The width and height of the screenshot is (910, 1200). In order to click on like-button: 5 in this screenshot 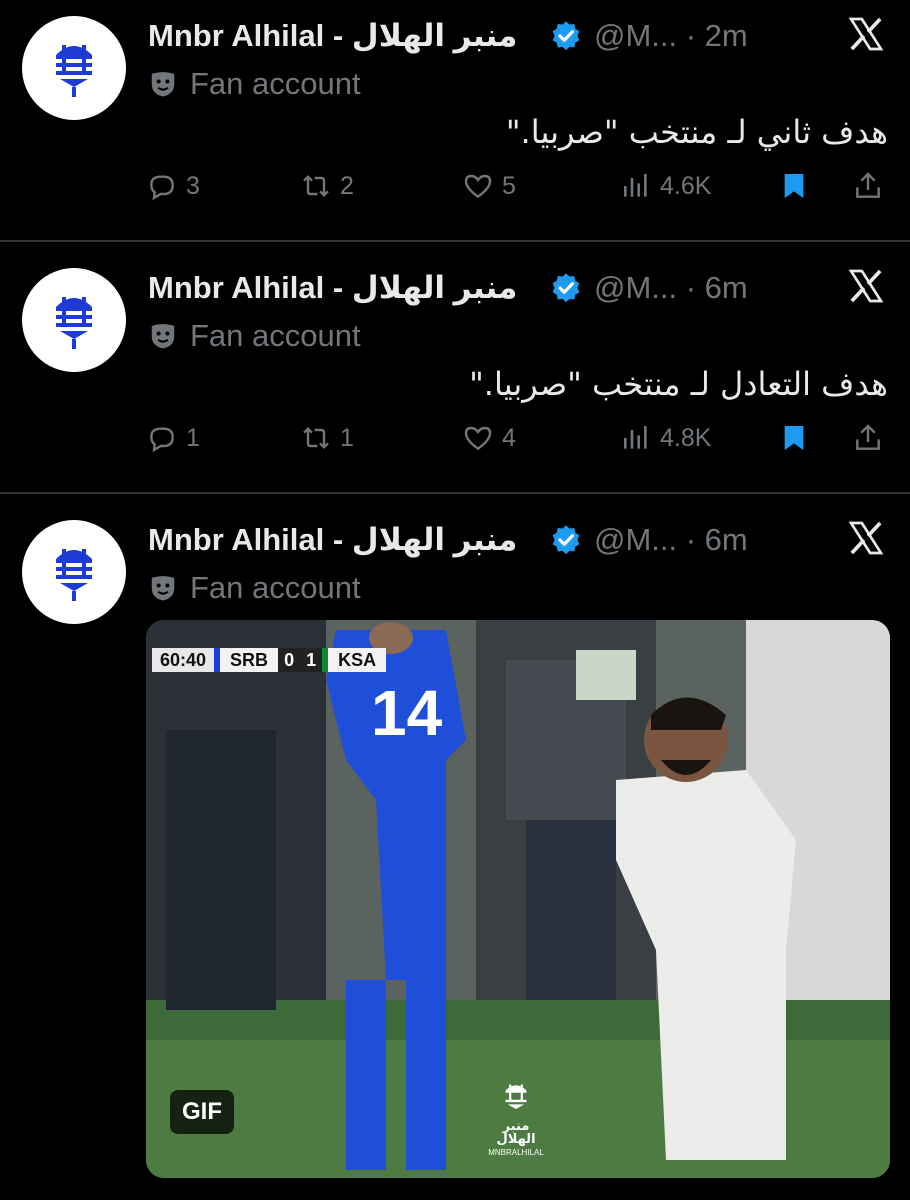, I will do `click(489, 186)`.